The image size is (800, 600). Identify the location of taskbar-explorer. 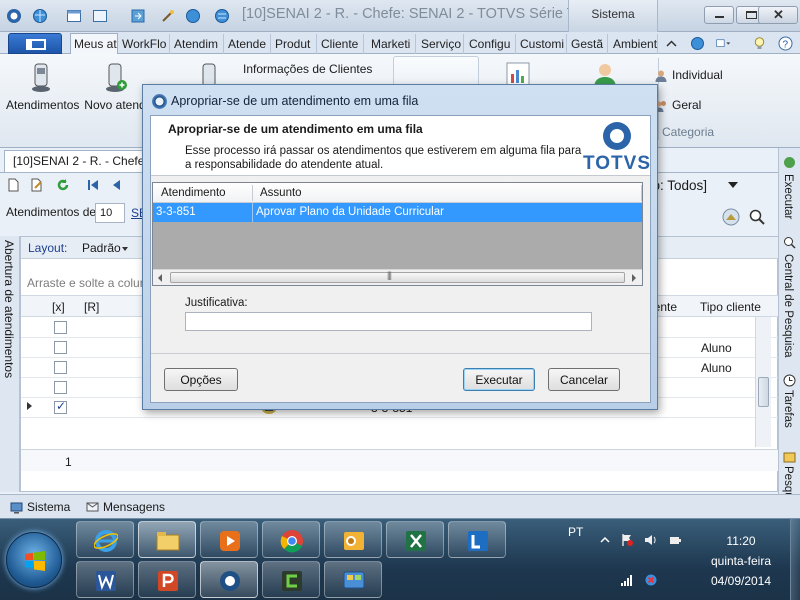
(167, 539).